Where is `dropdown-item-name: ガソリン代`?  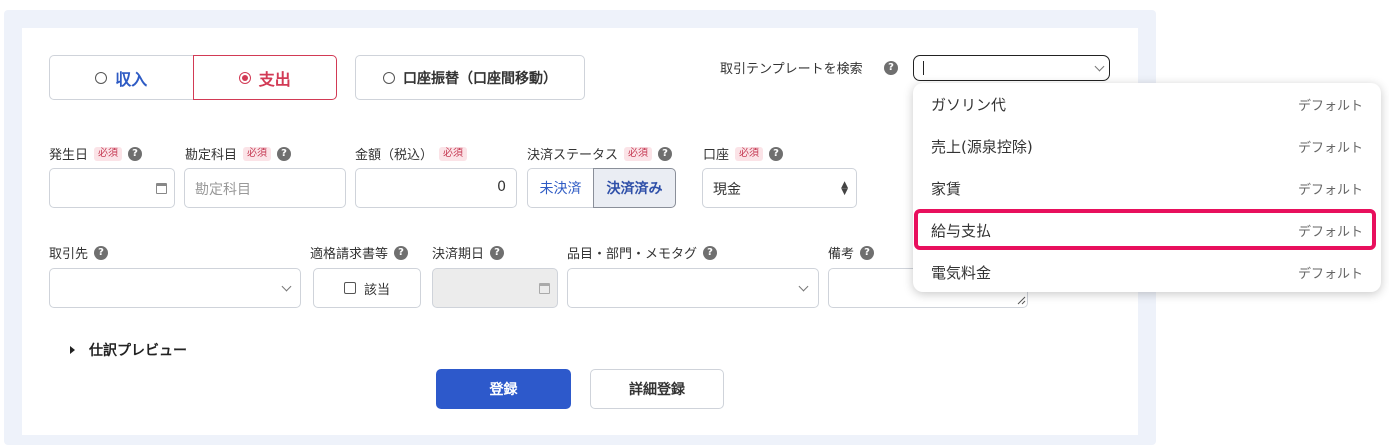 dropdown-item-name: ガソリン代 is located at coordinates (969, 105).